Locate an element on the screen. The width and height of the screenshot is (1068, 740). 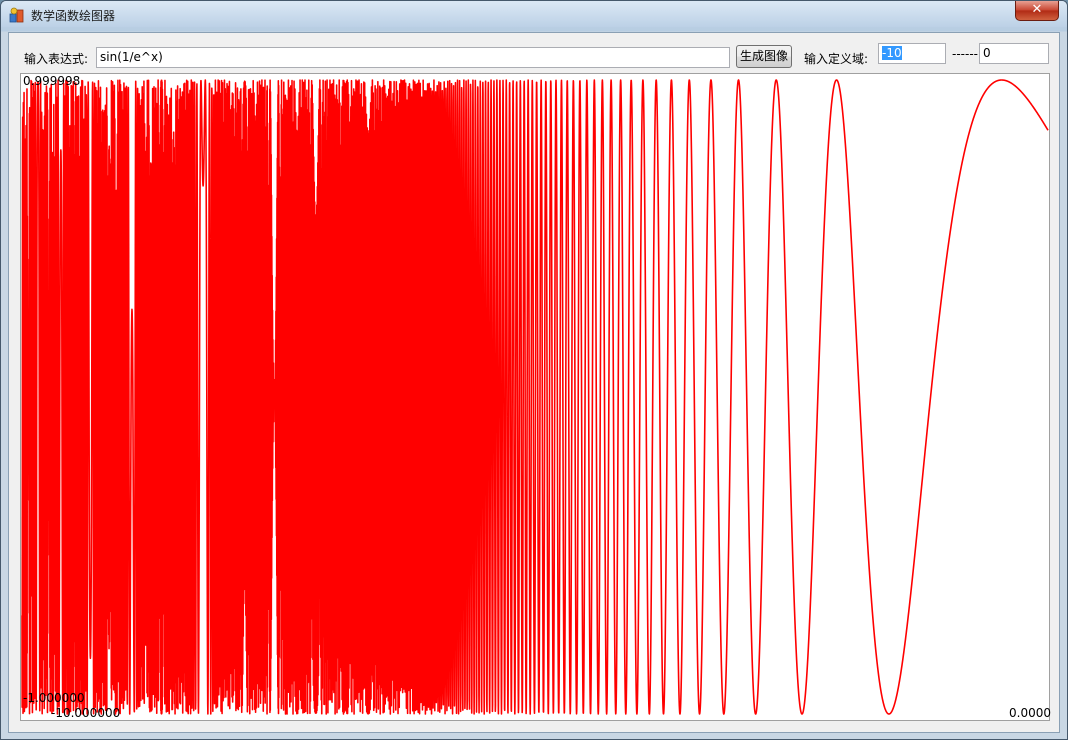
expression-input: sin(1/e^x) is located at coordinates (413, 57).